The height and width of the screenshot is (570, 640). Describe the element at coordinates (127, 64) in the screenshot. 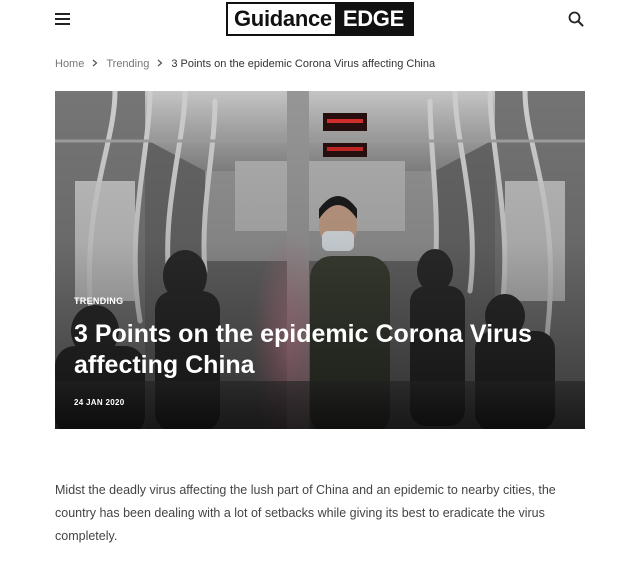

I see `breadcrumb-trending-link: Trending` at that location.